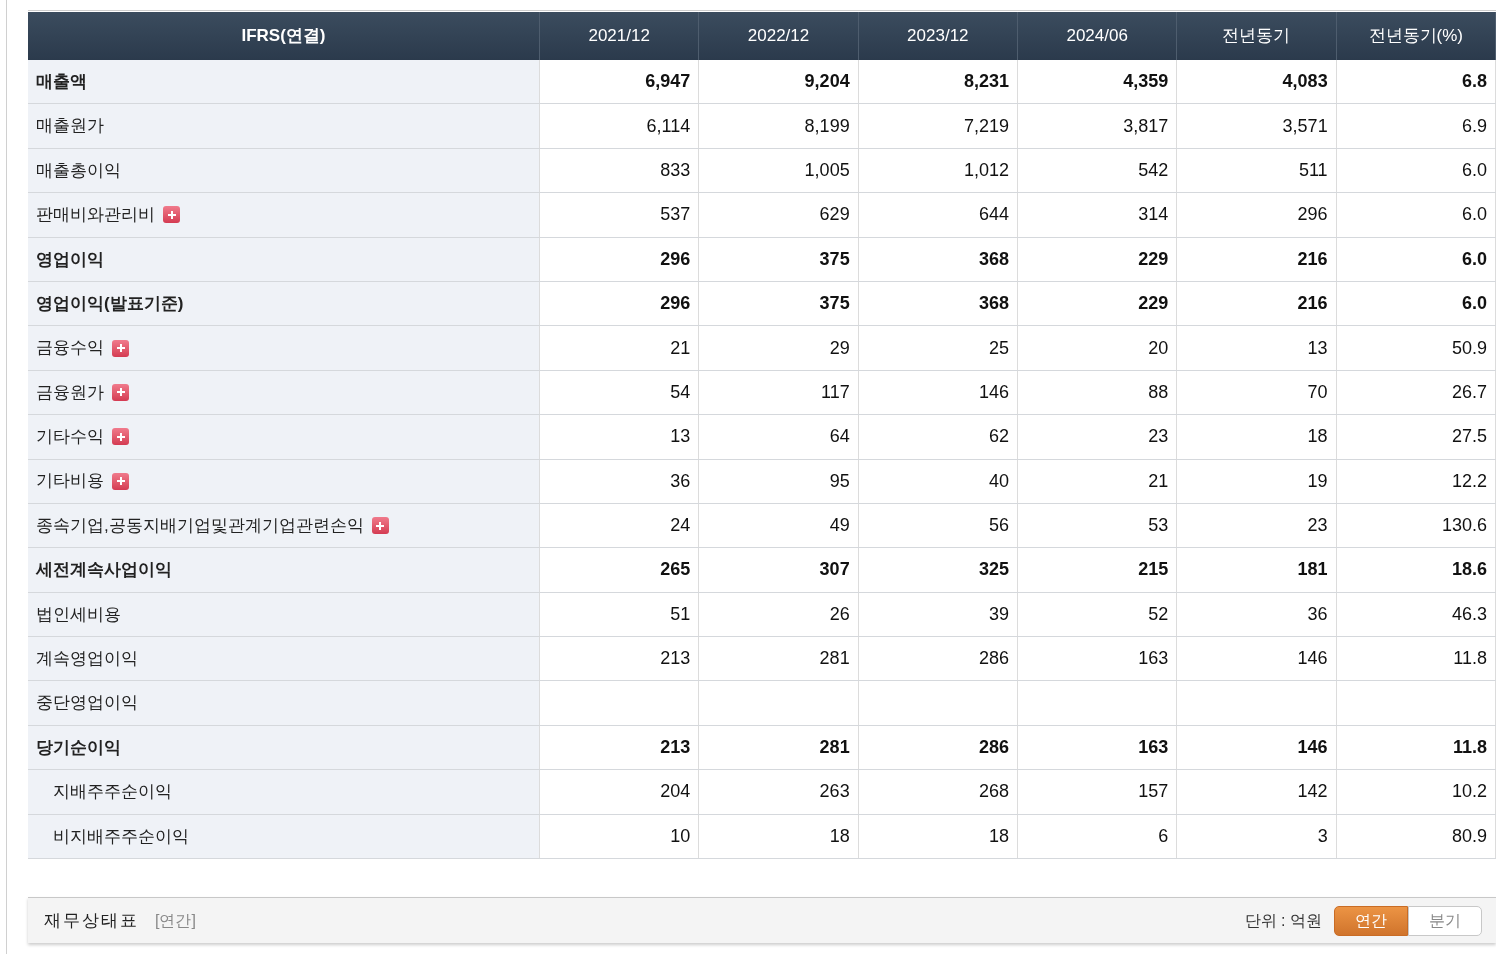 The width and height of the screenshot is (1496, 954). Describe the element at coordinates (1416, 614) in the screenshot. I see `table-cell: 46.3` at that location.